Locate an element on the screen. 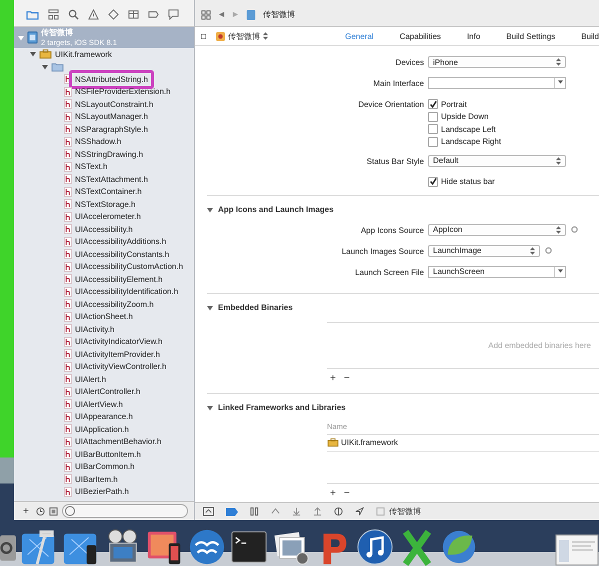 Image resolution: width=599 pixels, height=566 pixels. breadcrumb: 传智微博 is located at coordinates (279, 14).